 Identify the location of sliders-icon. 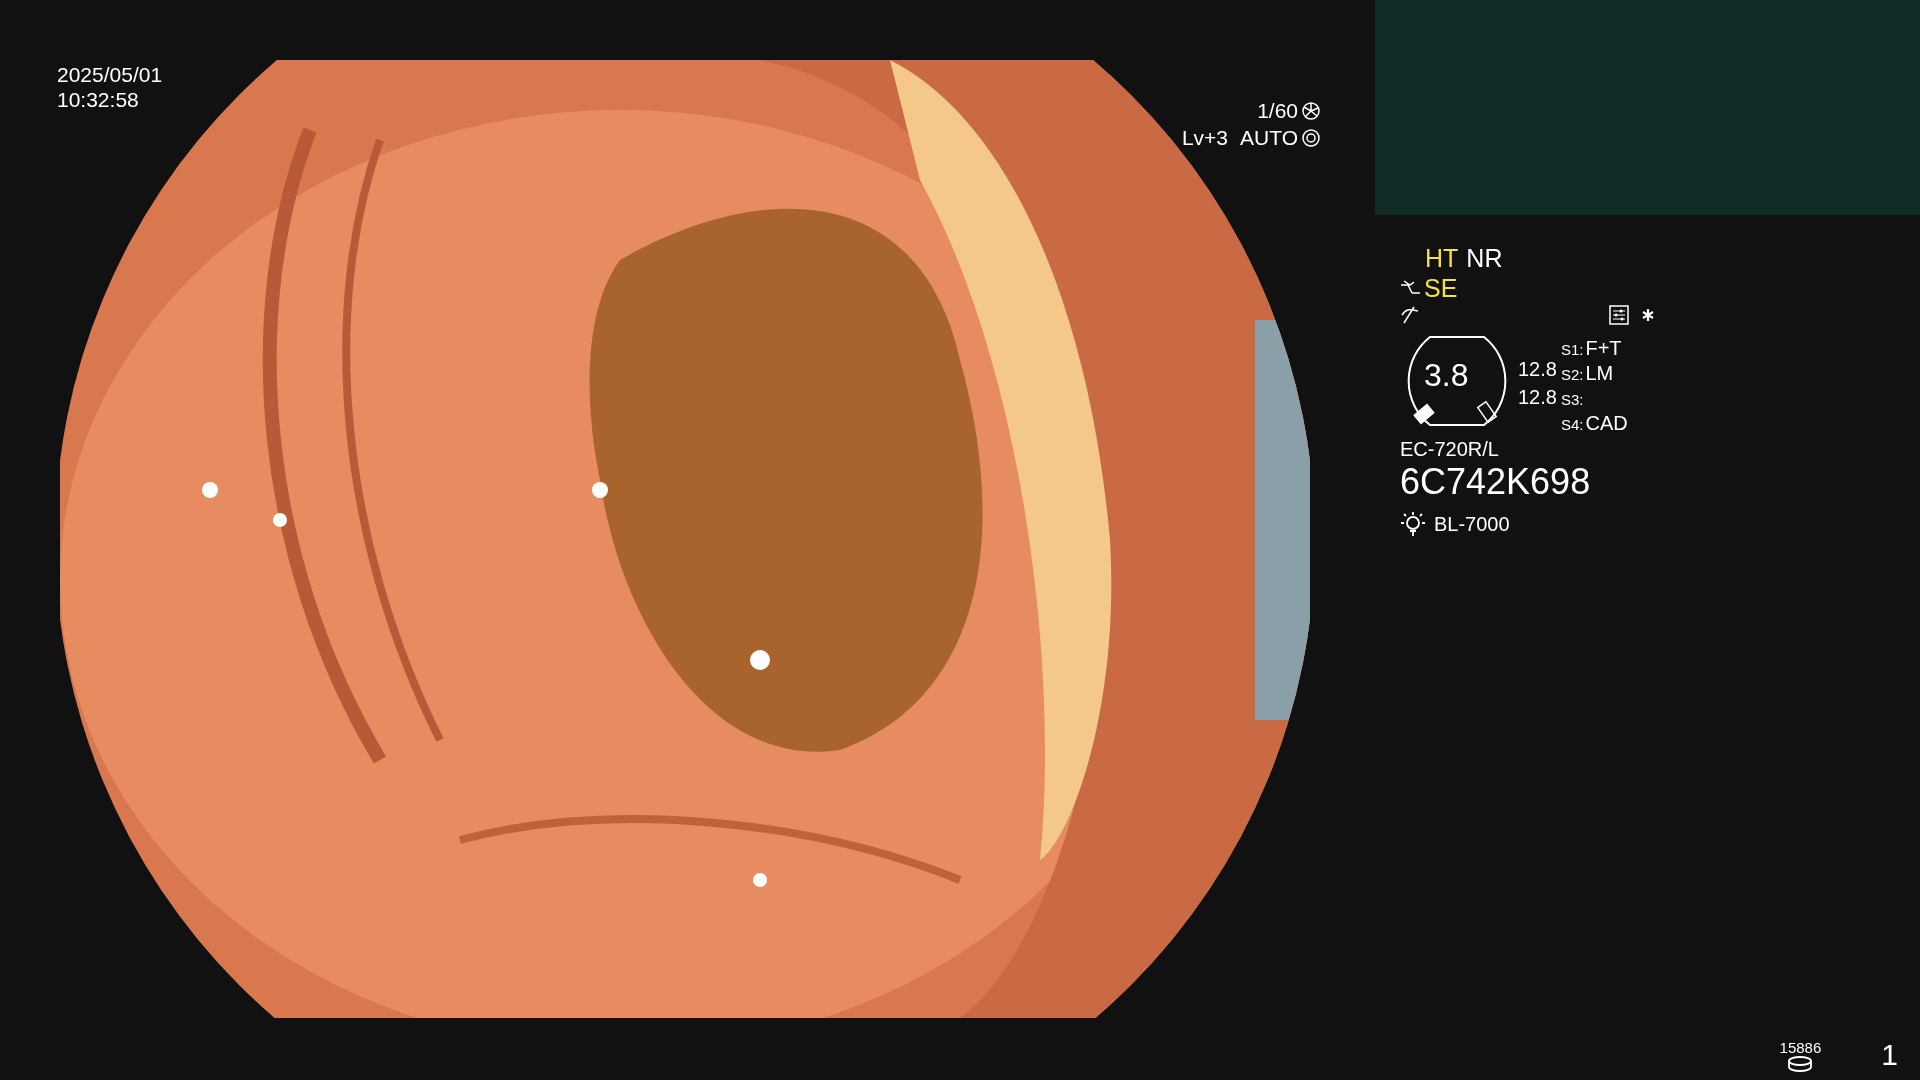
(1619, 315).